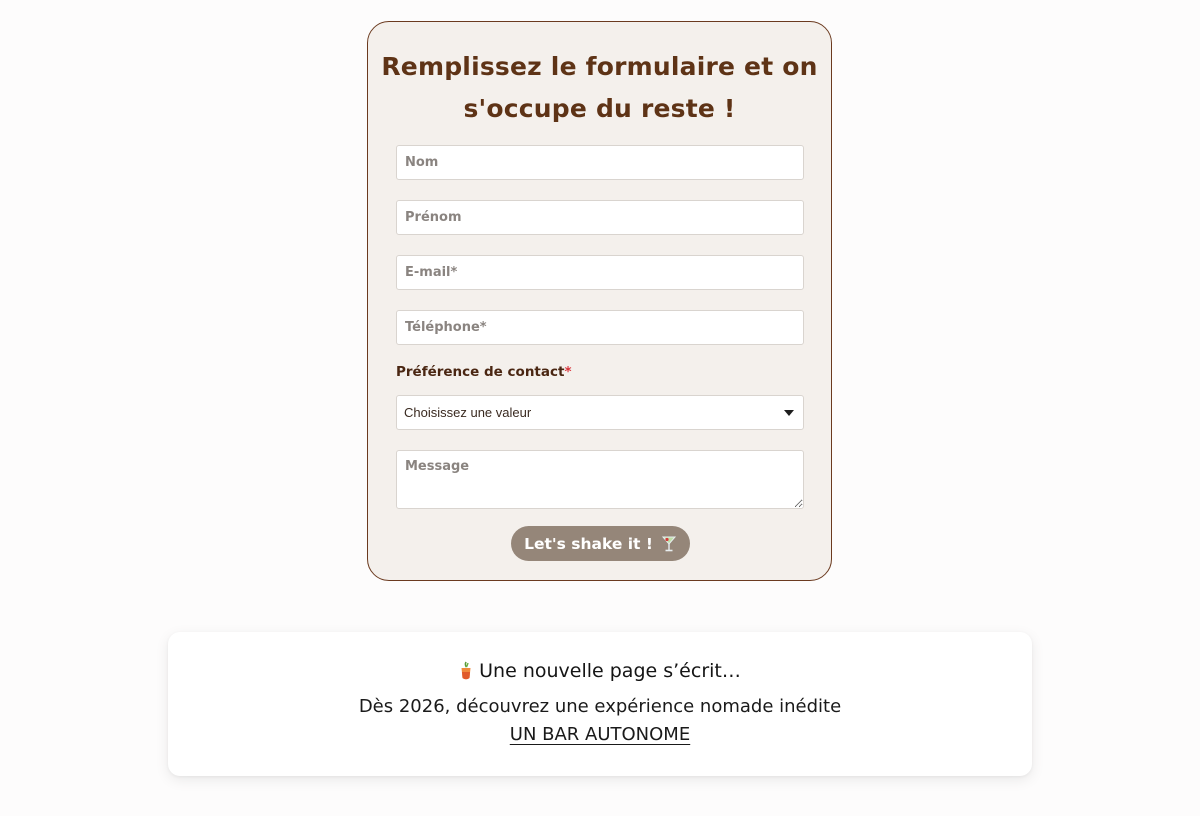 The width and height of the screenshot is (1200, 816). Describe the element at coordinates (789, 413) in the screenshot. I see `chevron-down-icon` at that location.